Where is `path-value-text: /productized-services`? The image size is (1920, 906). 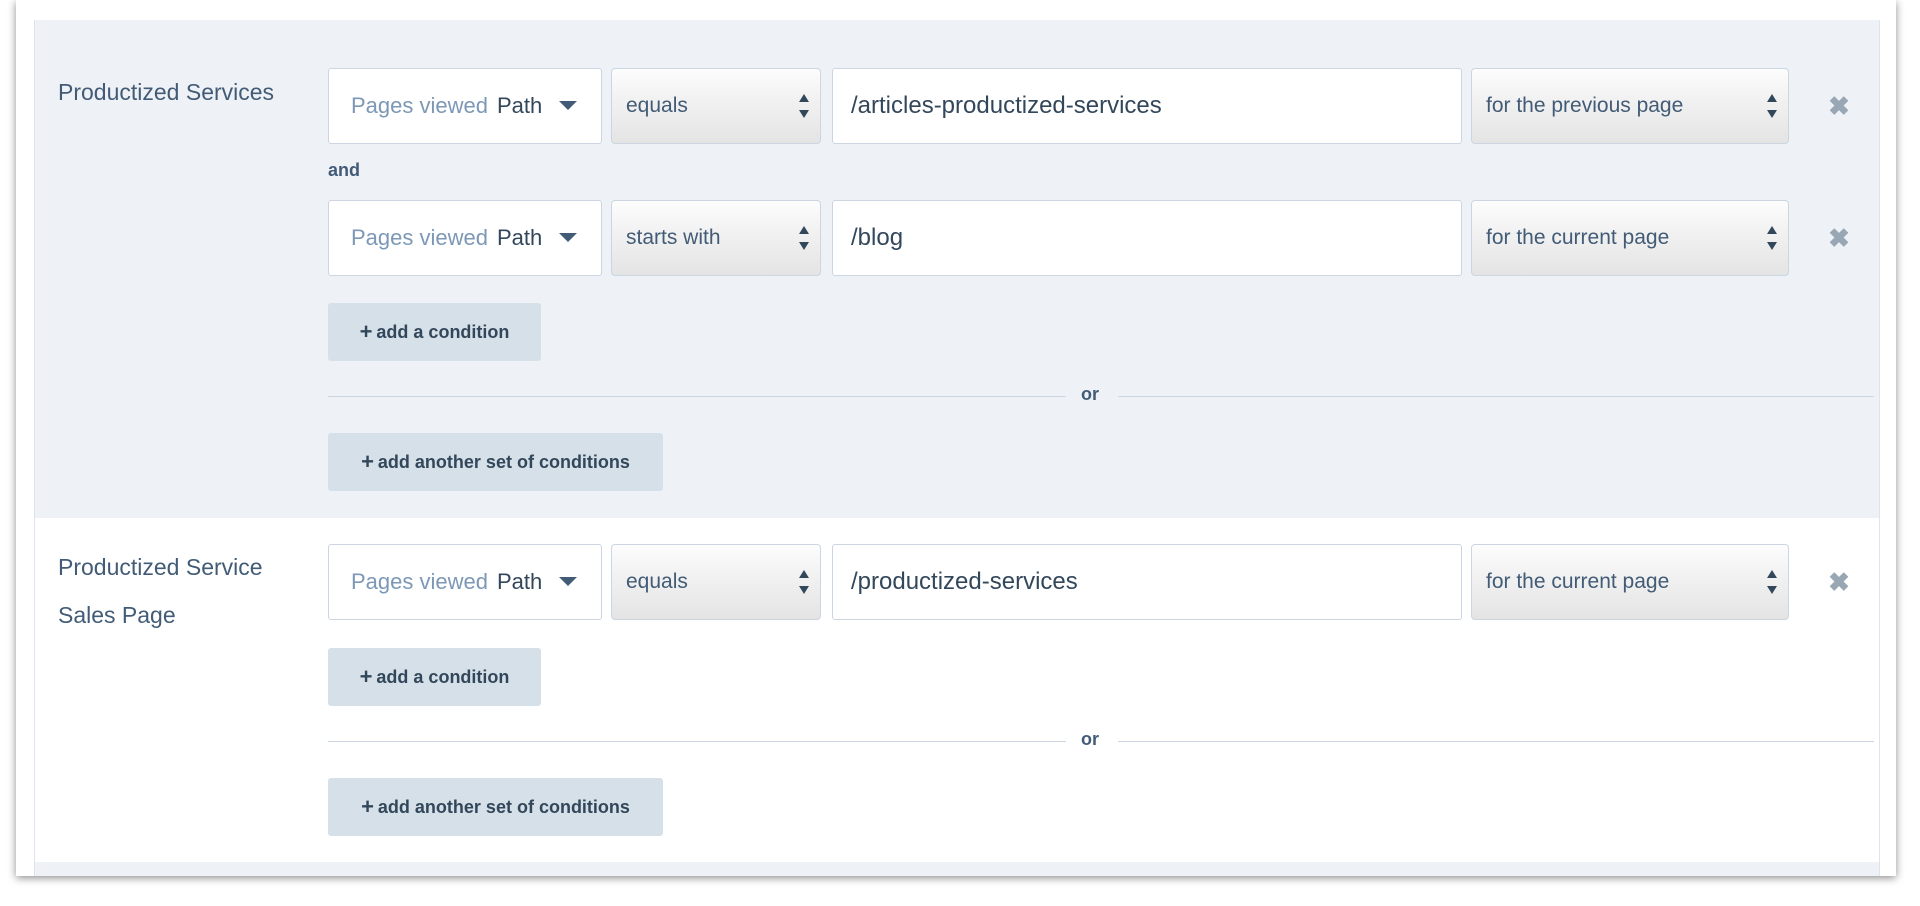
path-value-text: /productized-services is located at coordinates (964, 581).